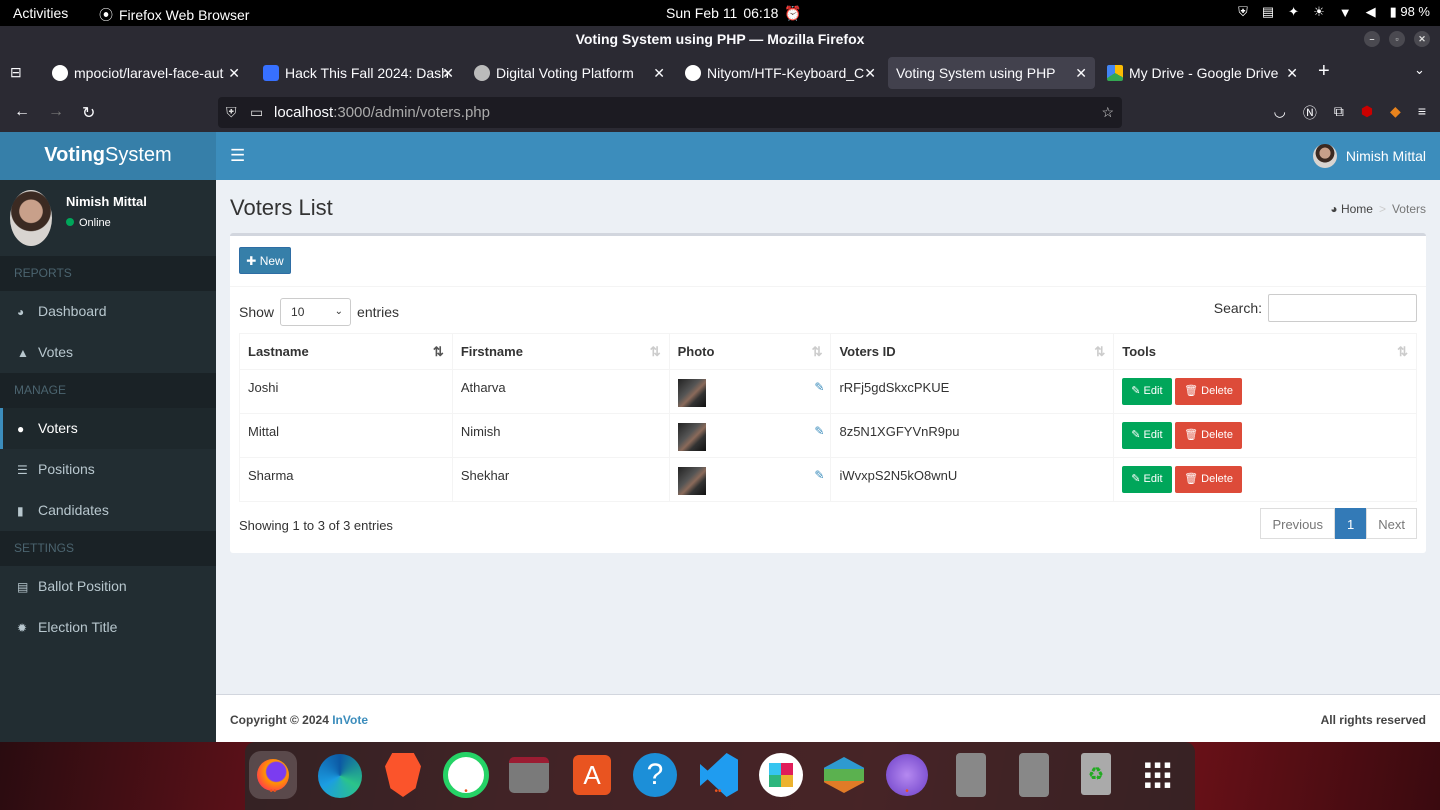  I want to click on sidebar-item-ballot-position: ▤ Ballot Position, so click(108, 586).